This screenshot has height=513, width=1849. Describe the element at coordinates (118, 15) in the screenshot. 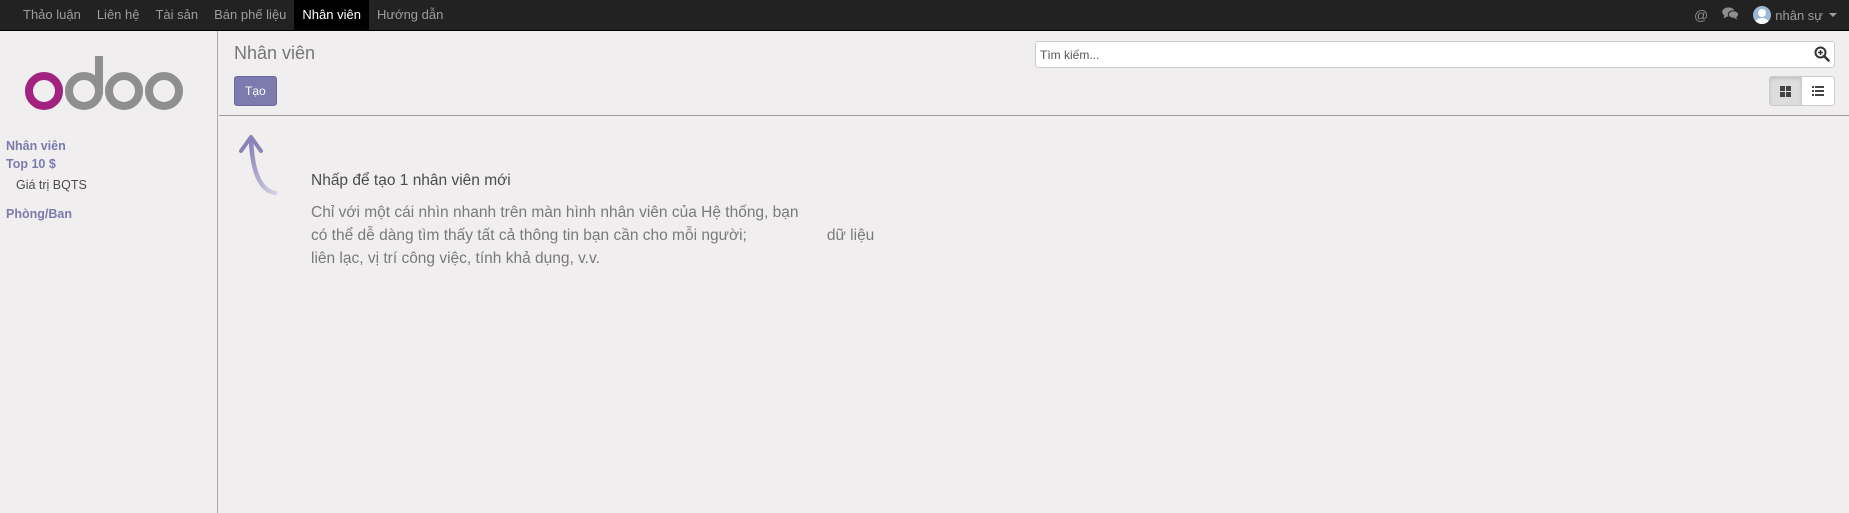

I see `menu-item-contacts: Liên hệ` at that location.